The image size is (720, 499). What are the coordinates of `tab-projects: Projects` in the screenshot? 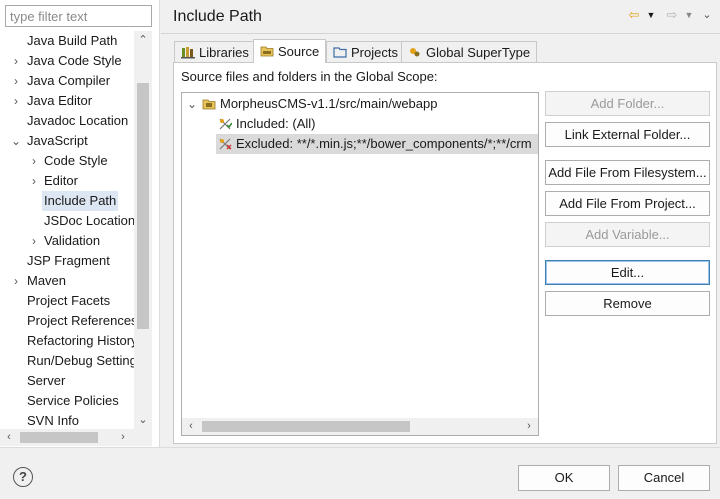 It's located at (365, 52).